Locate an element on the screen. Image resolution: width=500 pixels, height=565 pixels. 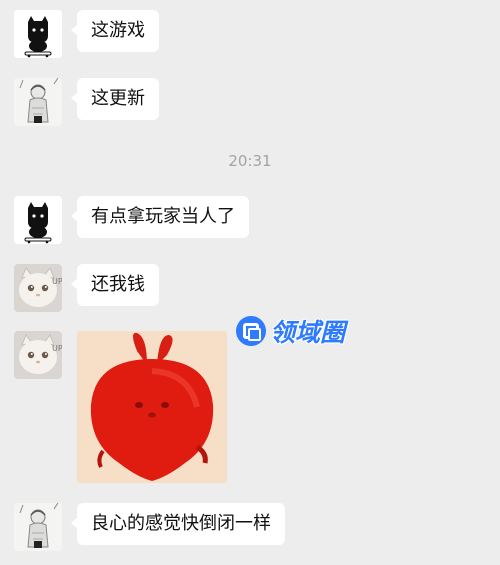
message-text: 有点拿玩家当人了 is located at coordinates (163, 216).